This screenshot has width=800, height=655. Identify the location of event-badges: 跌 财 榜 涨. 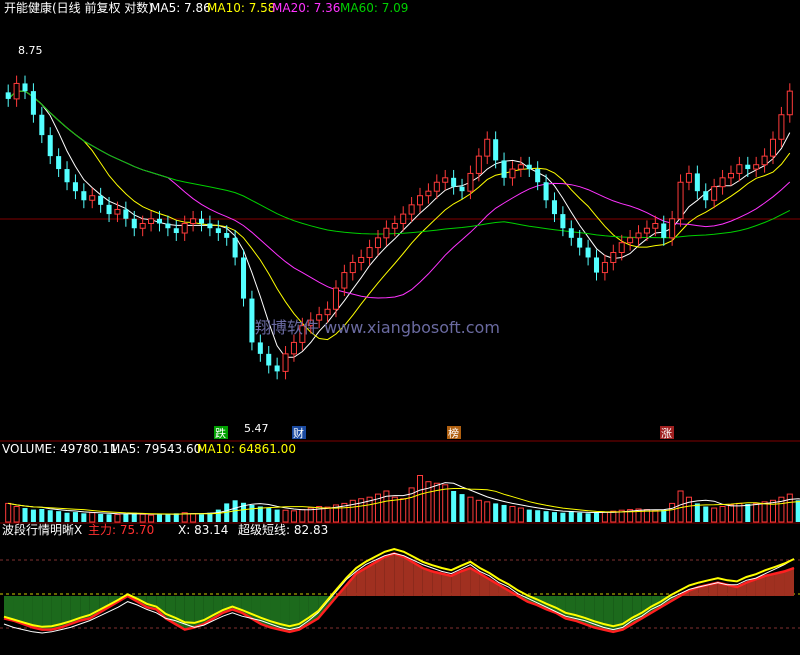
(444, 433).